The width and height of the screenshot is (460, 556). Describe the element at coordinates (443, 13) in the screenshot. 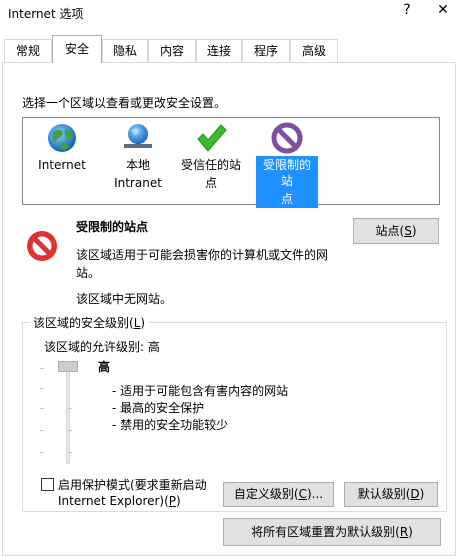

I see `close-button: ✕` at that location.